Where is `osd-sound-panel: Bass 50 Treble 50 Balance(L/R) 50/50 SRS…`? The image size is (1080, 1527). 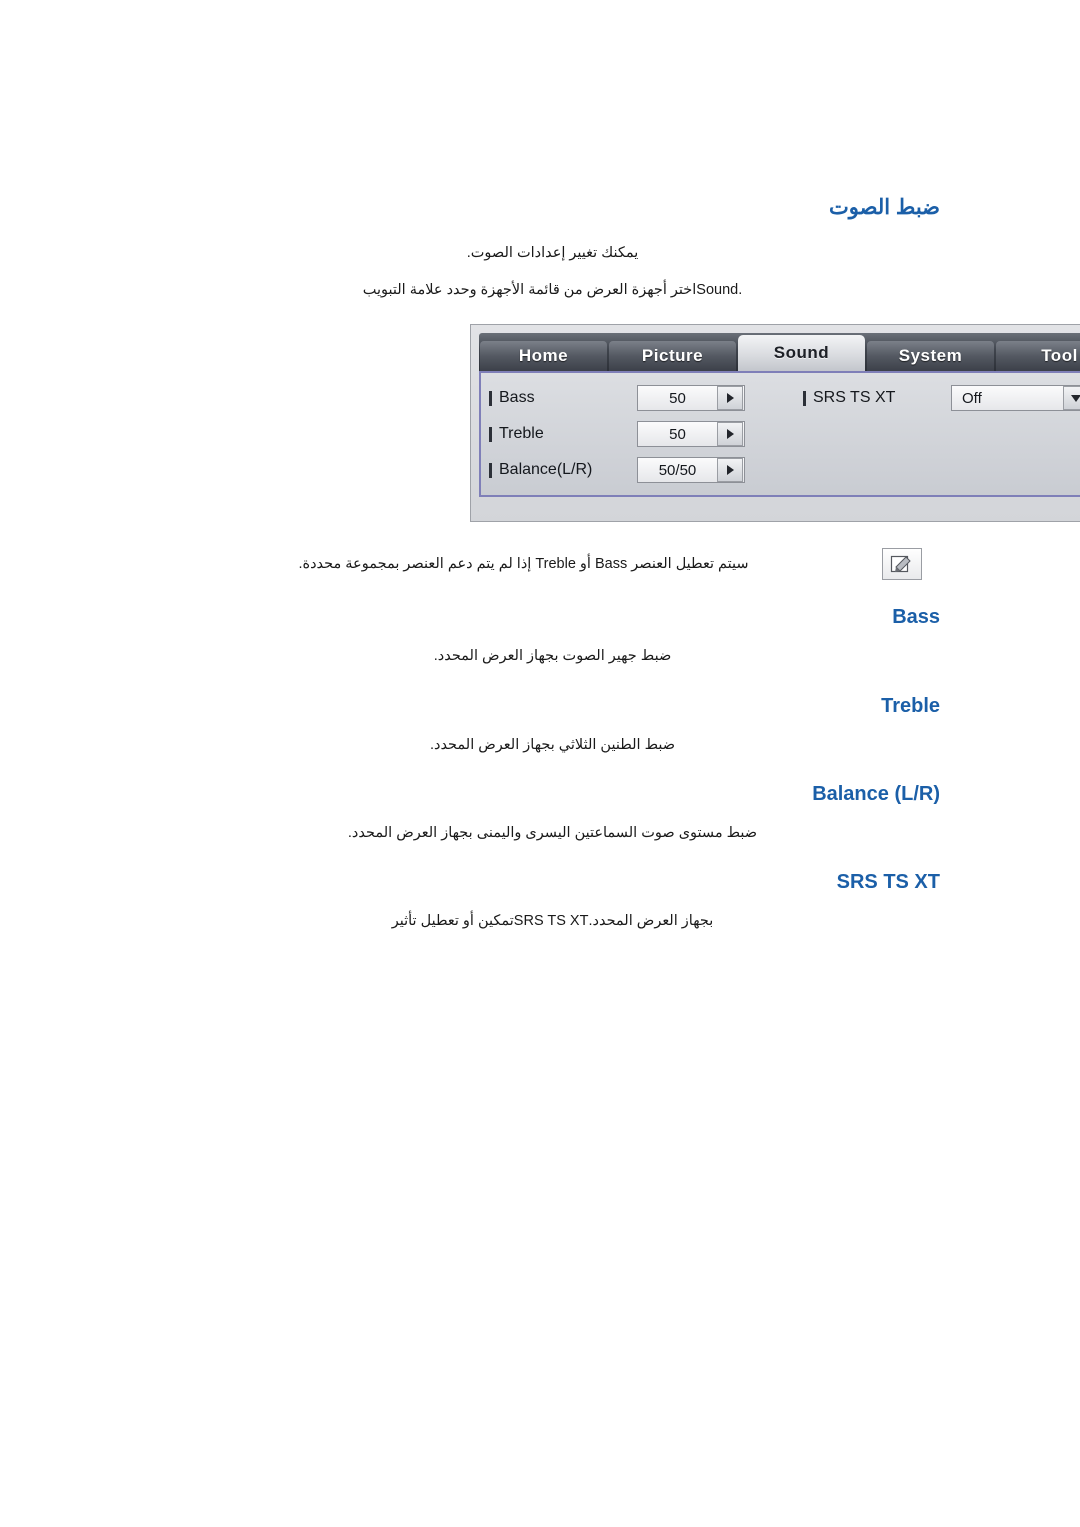 osd-sound-panel: Bass 50 Treble 50 Balance(L/R) 50/50 SRS… is located at coordinates (779, 434).